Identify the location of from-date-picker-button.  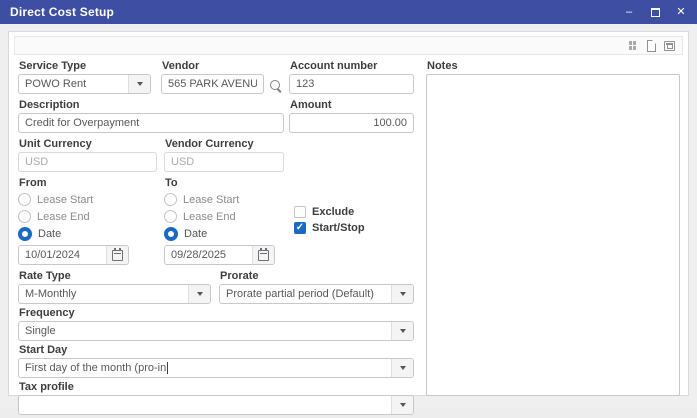
(117, 255).